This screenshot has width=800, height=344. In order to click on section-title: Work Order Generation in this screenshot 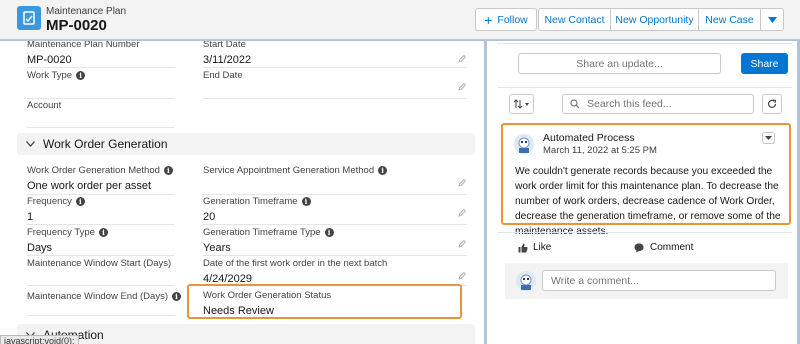, I will do `click(105, 144)`.